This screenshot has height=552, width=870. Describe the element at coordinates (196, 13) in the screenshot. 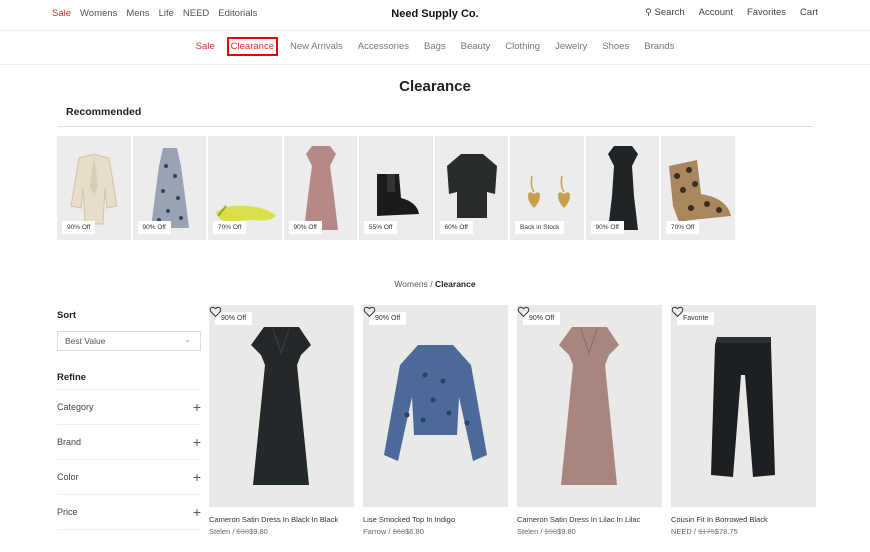

I see `nav-need: NEED` at that location.